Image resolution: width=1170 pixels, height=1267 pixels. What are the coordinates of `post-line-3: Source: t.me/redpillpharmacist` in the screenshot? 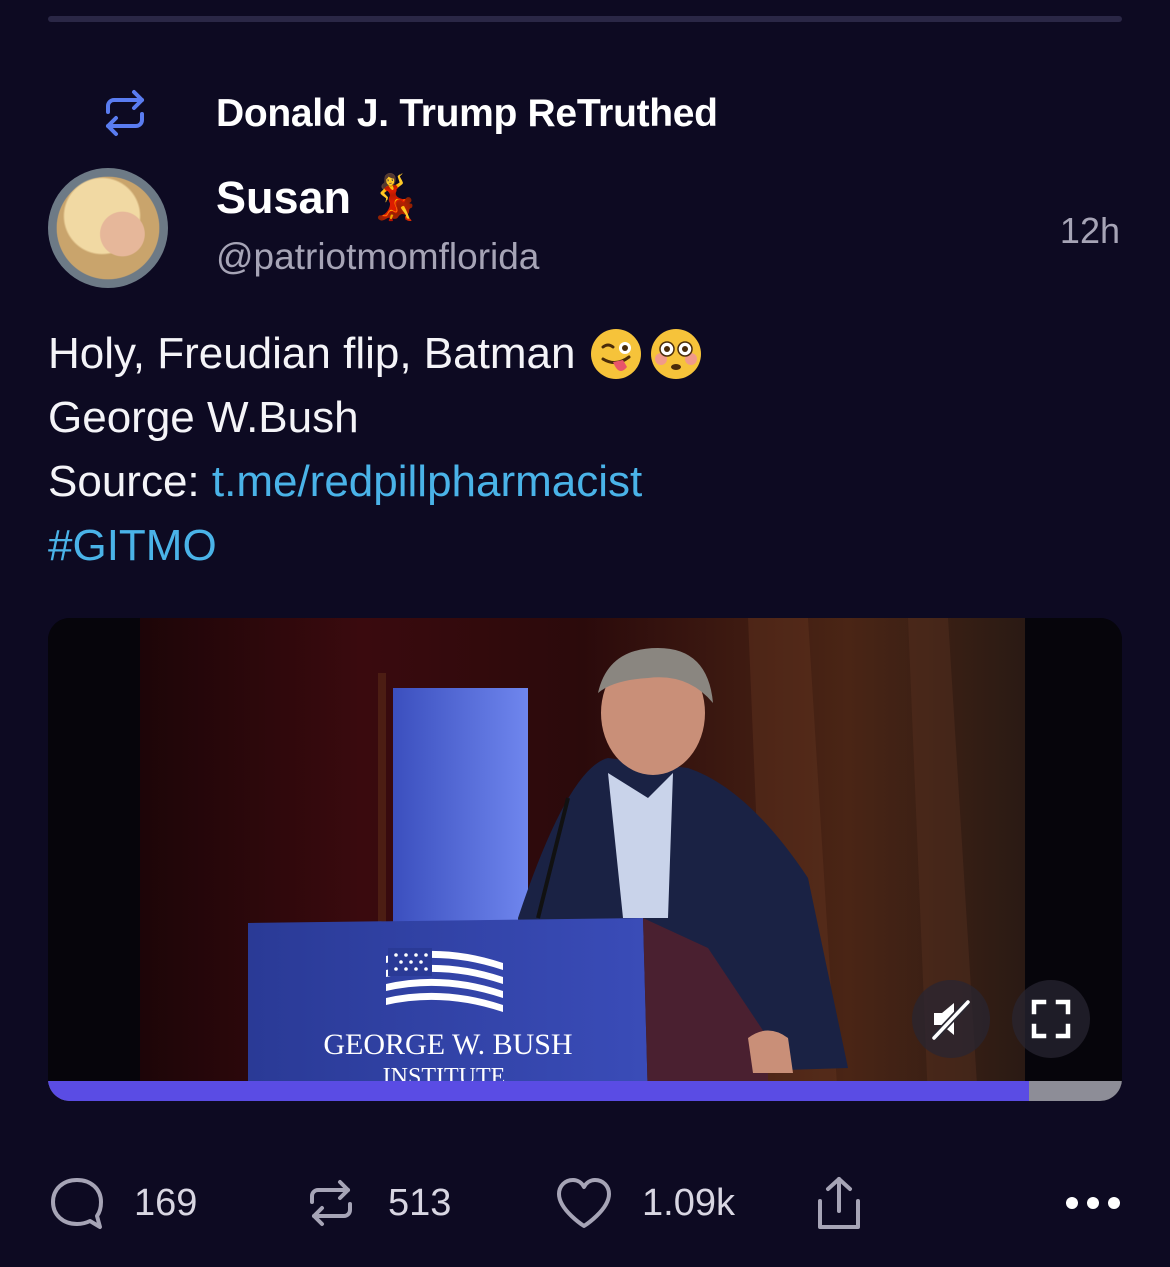 It's located at (375, 482).